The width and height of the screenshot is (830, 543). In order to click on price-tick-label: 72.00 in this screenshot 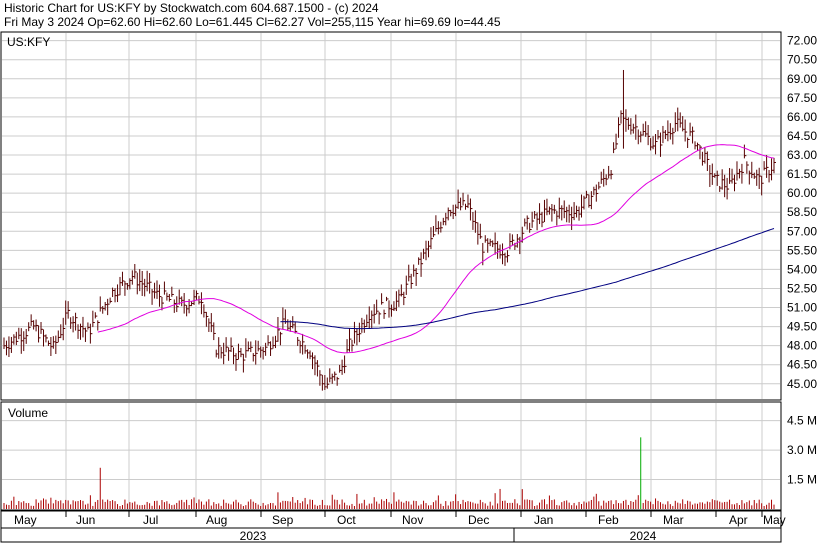, I will do `click(802, 41)`.